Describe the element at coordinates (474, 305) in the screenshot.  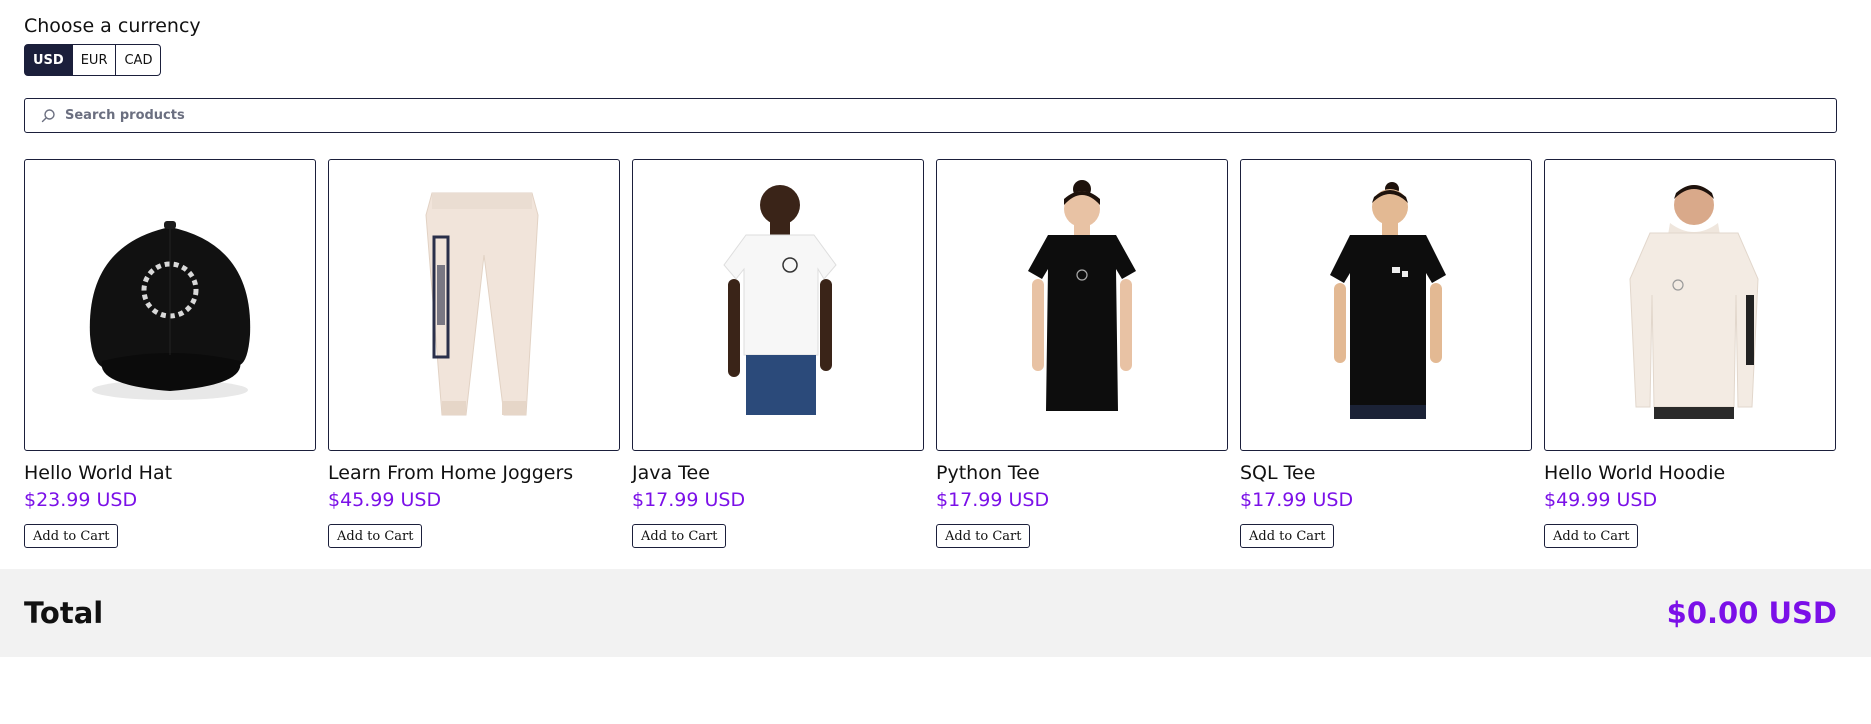
I see `joggers-image` at that location.